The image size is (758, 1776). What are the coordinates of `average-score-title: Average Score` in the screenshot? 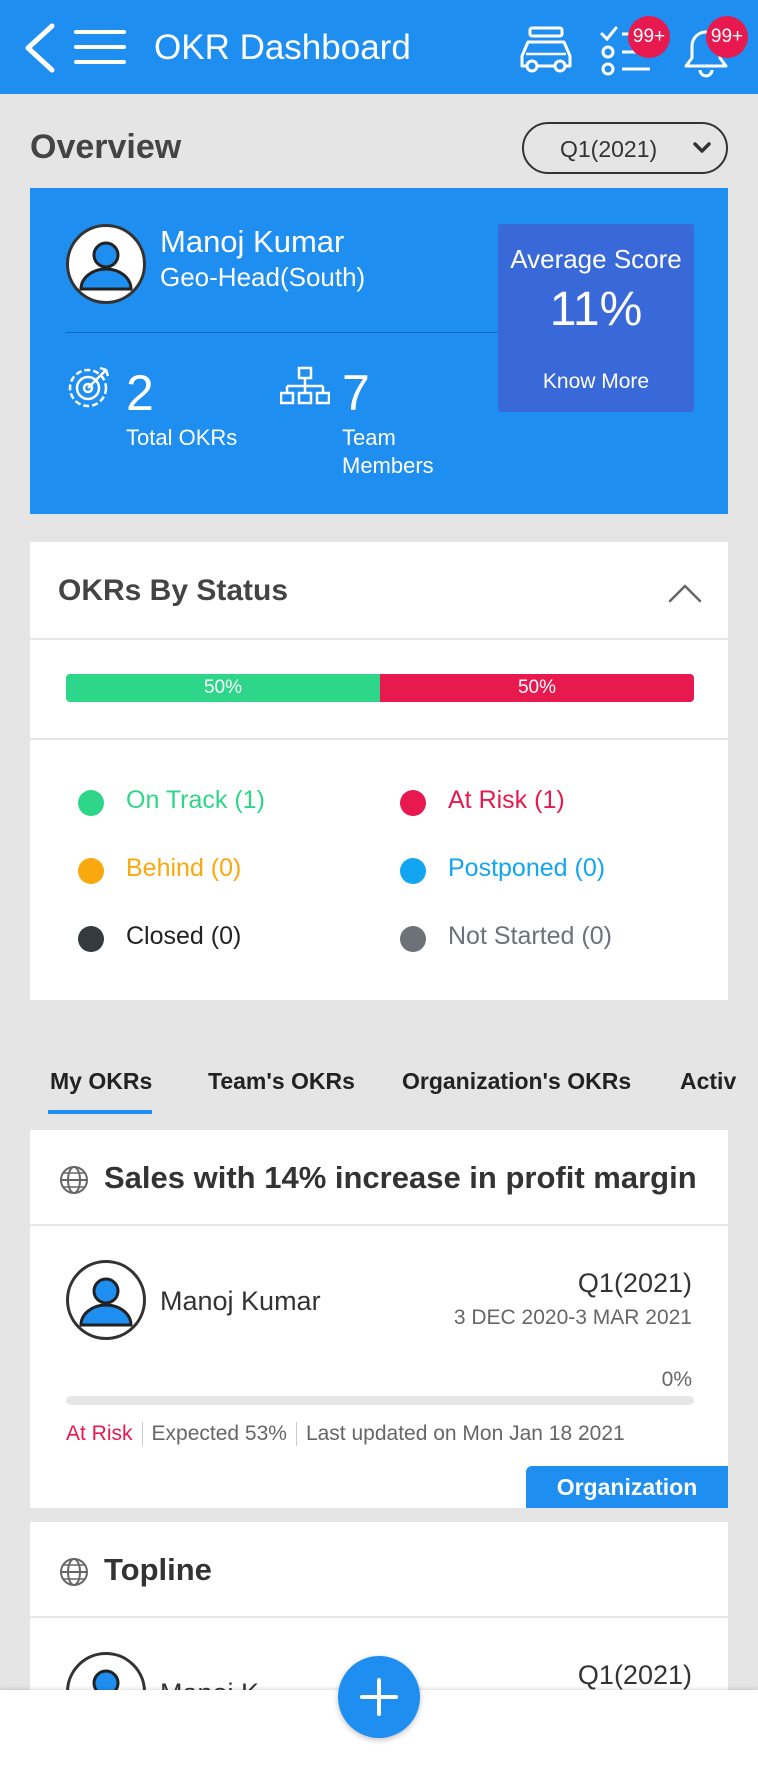 It's located at (596, 259).